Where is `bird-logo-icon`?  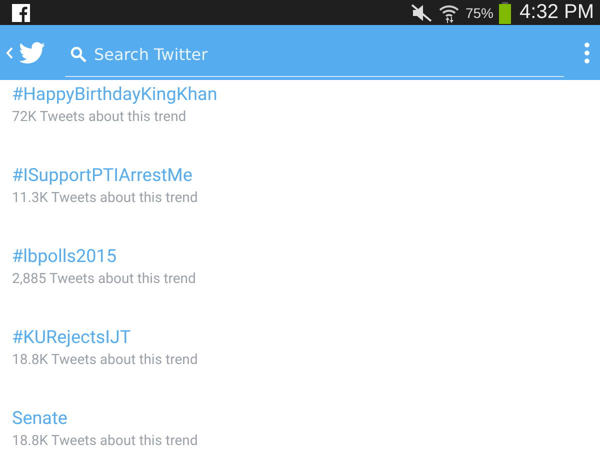 bird-logo-icon is located at coordinates (32, 53).